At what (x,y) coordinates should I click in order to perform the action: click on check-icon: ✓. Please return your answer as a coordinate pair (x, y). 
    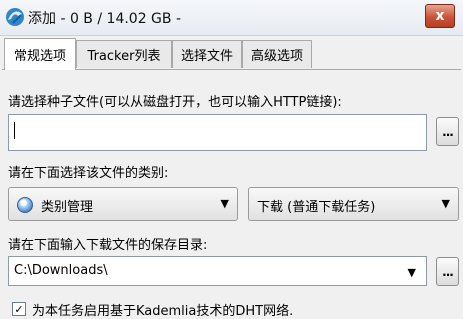
    Looking at the image, I should click on (19, 309).